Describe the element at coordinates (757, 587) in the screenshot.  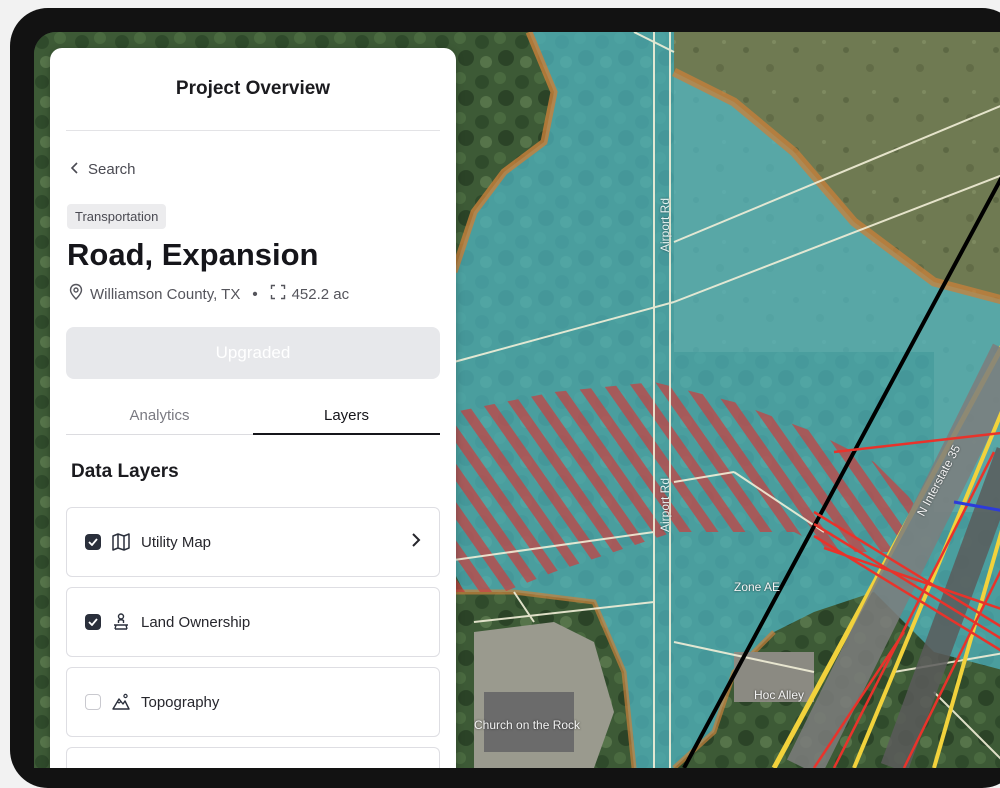
I see `map-label-zone: Zone AE` at that location.